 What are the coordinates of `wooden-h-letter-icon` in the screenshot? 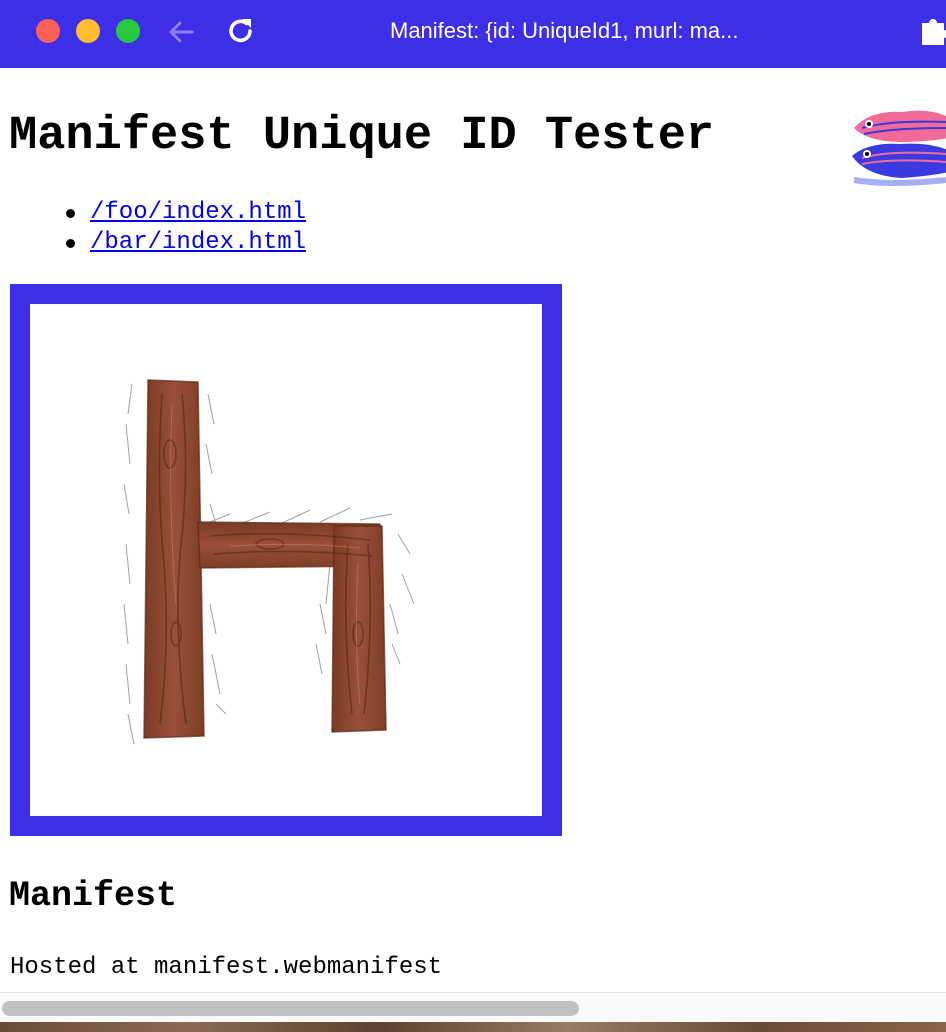 It's located at (269, 562).